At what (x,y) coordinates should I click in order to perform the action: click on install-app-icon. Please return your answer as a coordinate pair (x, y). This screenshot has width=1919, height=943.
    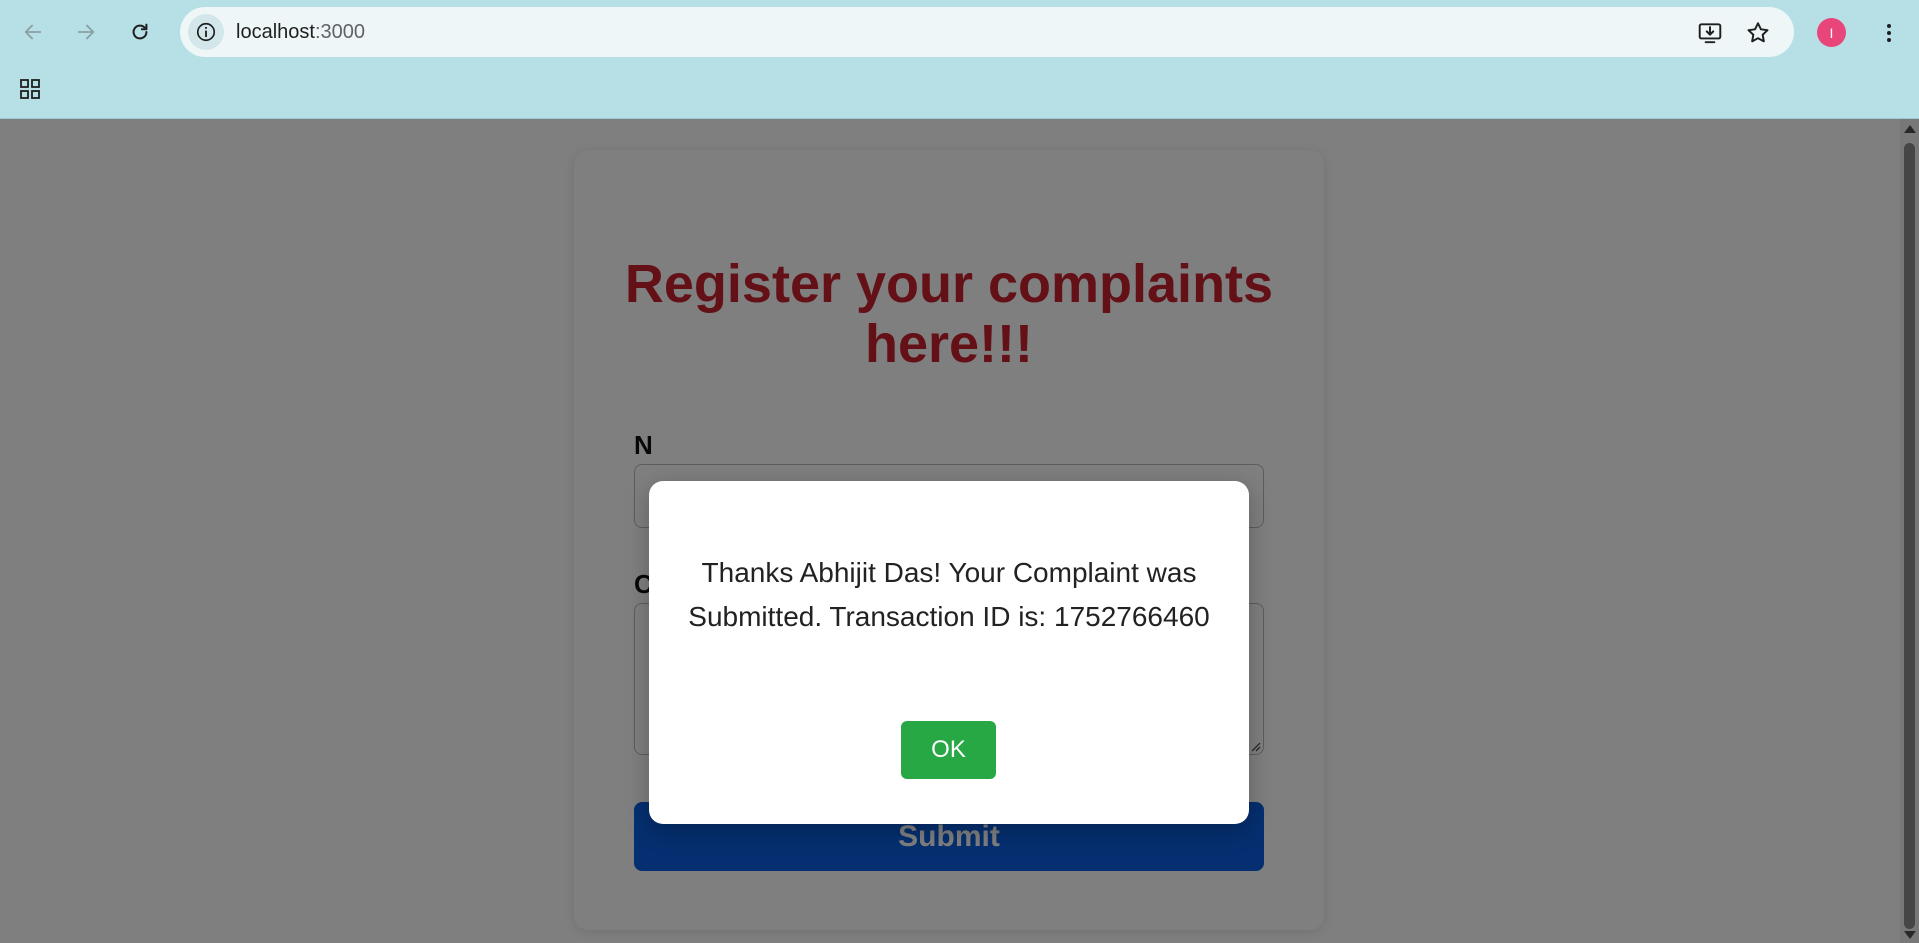
    Looking at the image, I should click on (1710, 33).